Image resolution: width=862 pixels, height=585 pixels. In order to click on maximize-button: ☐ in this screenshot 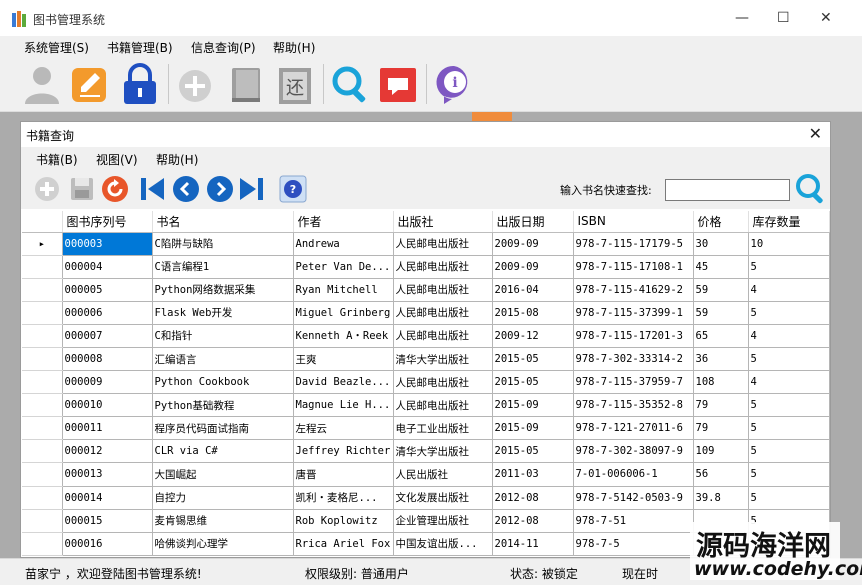, I will do `click(783, 18)`.